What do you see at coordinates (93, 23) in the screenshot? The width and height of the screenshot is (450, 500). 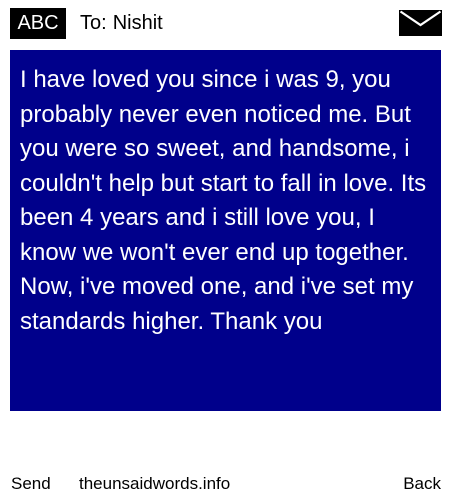 I see `to-label: To:` at bounding box center [93, 23].